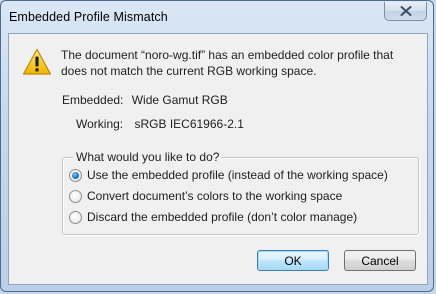 Image resolution: width=436 pixels, height=294 pixels. I want to click on group-title: What would you like to do?, so click(148, 157).